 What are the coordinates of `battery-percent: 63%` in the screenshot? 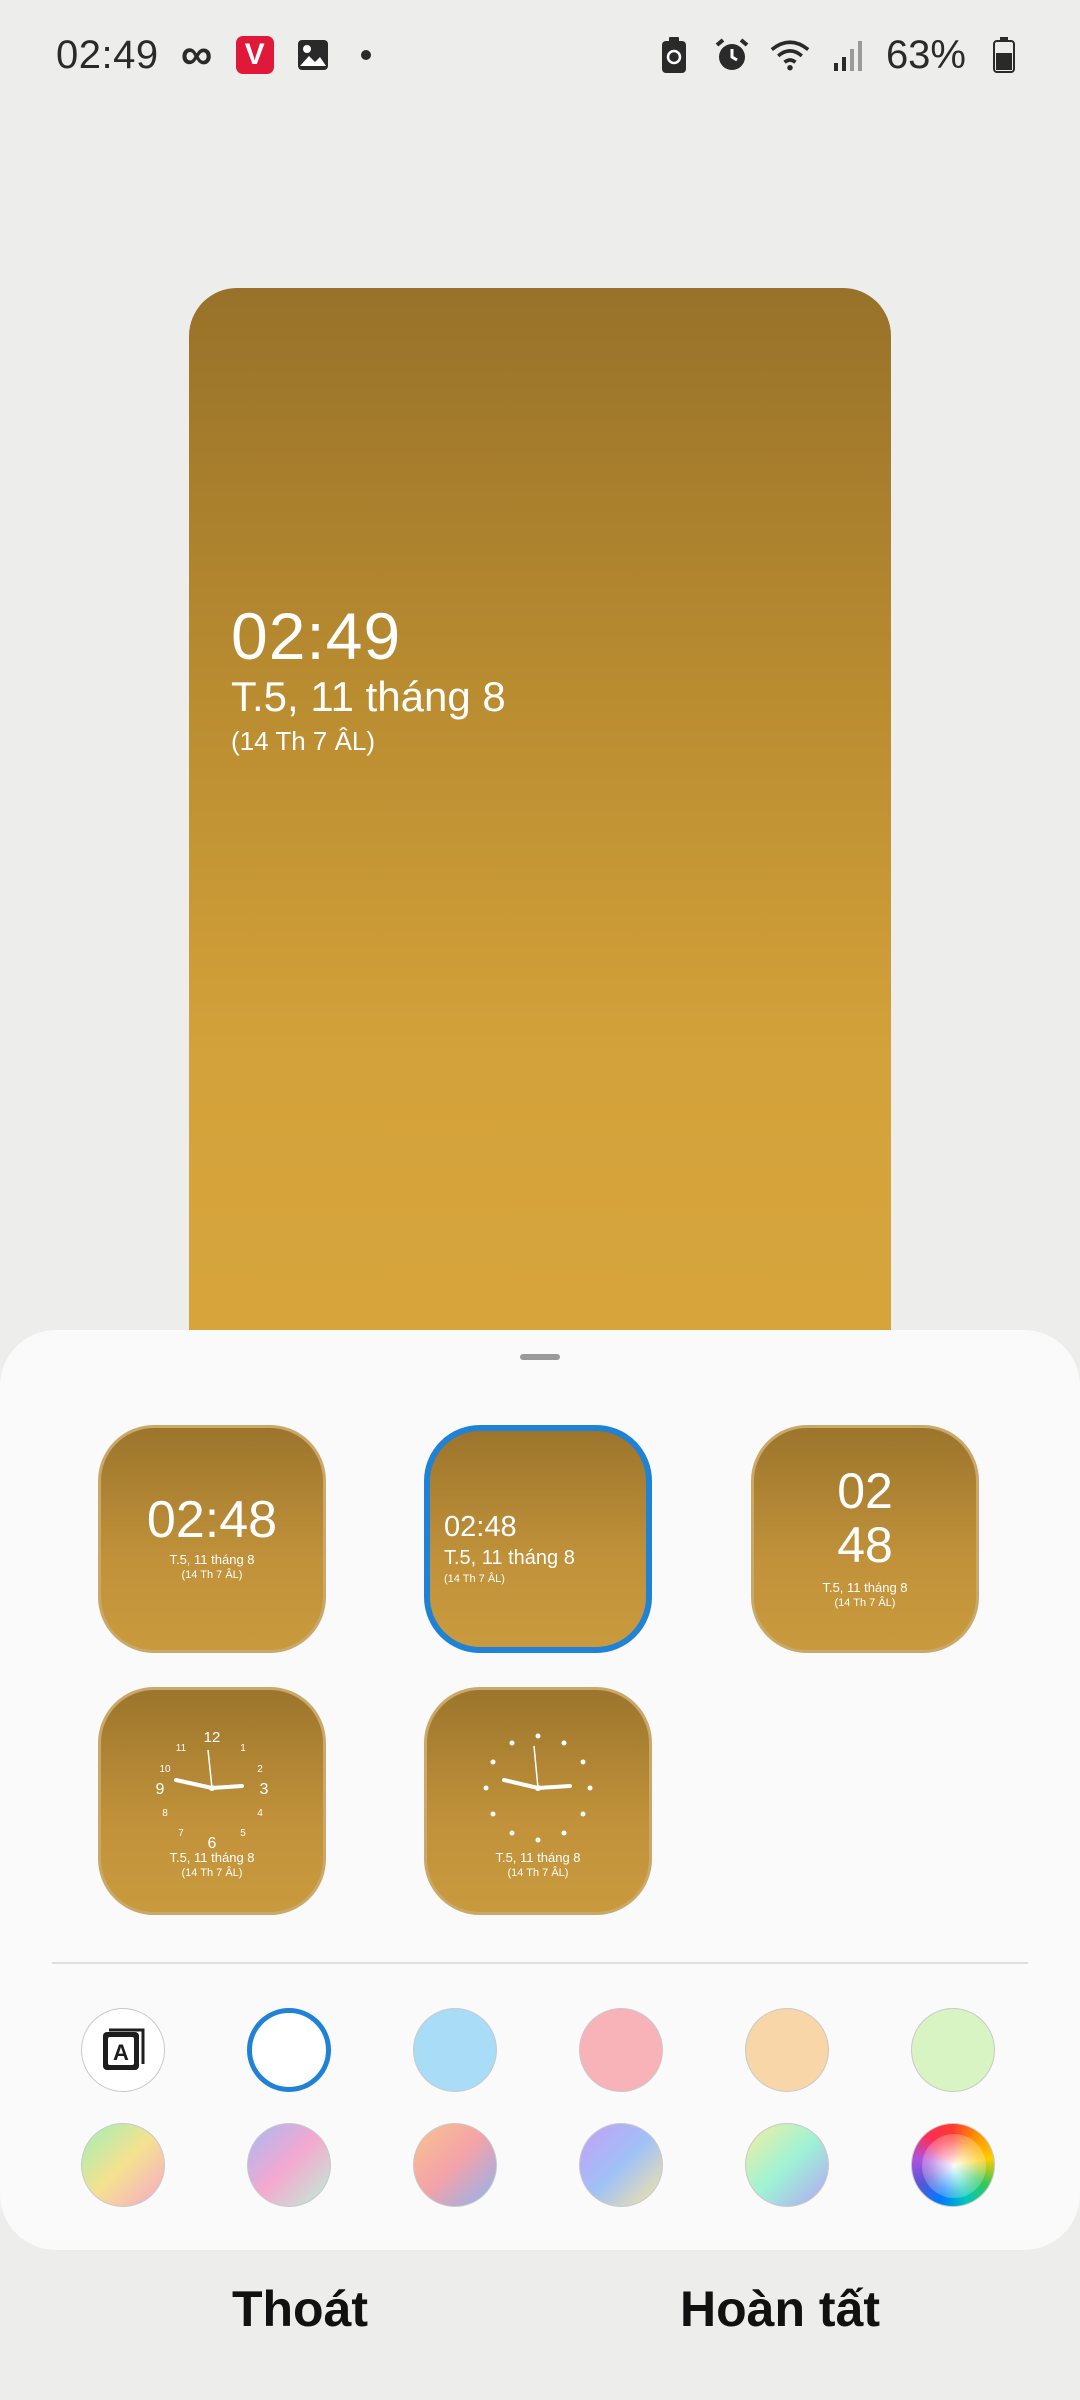 It's located at (925, 54).